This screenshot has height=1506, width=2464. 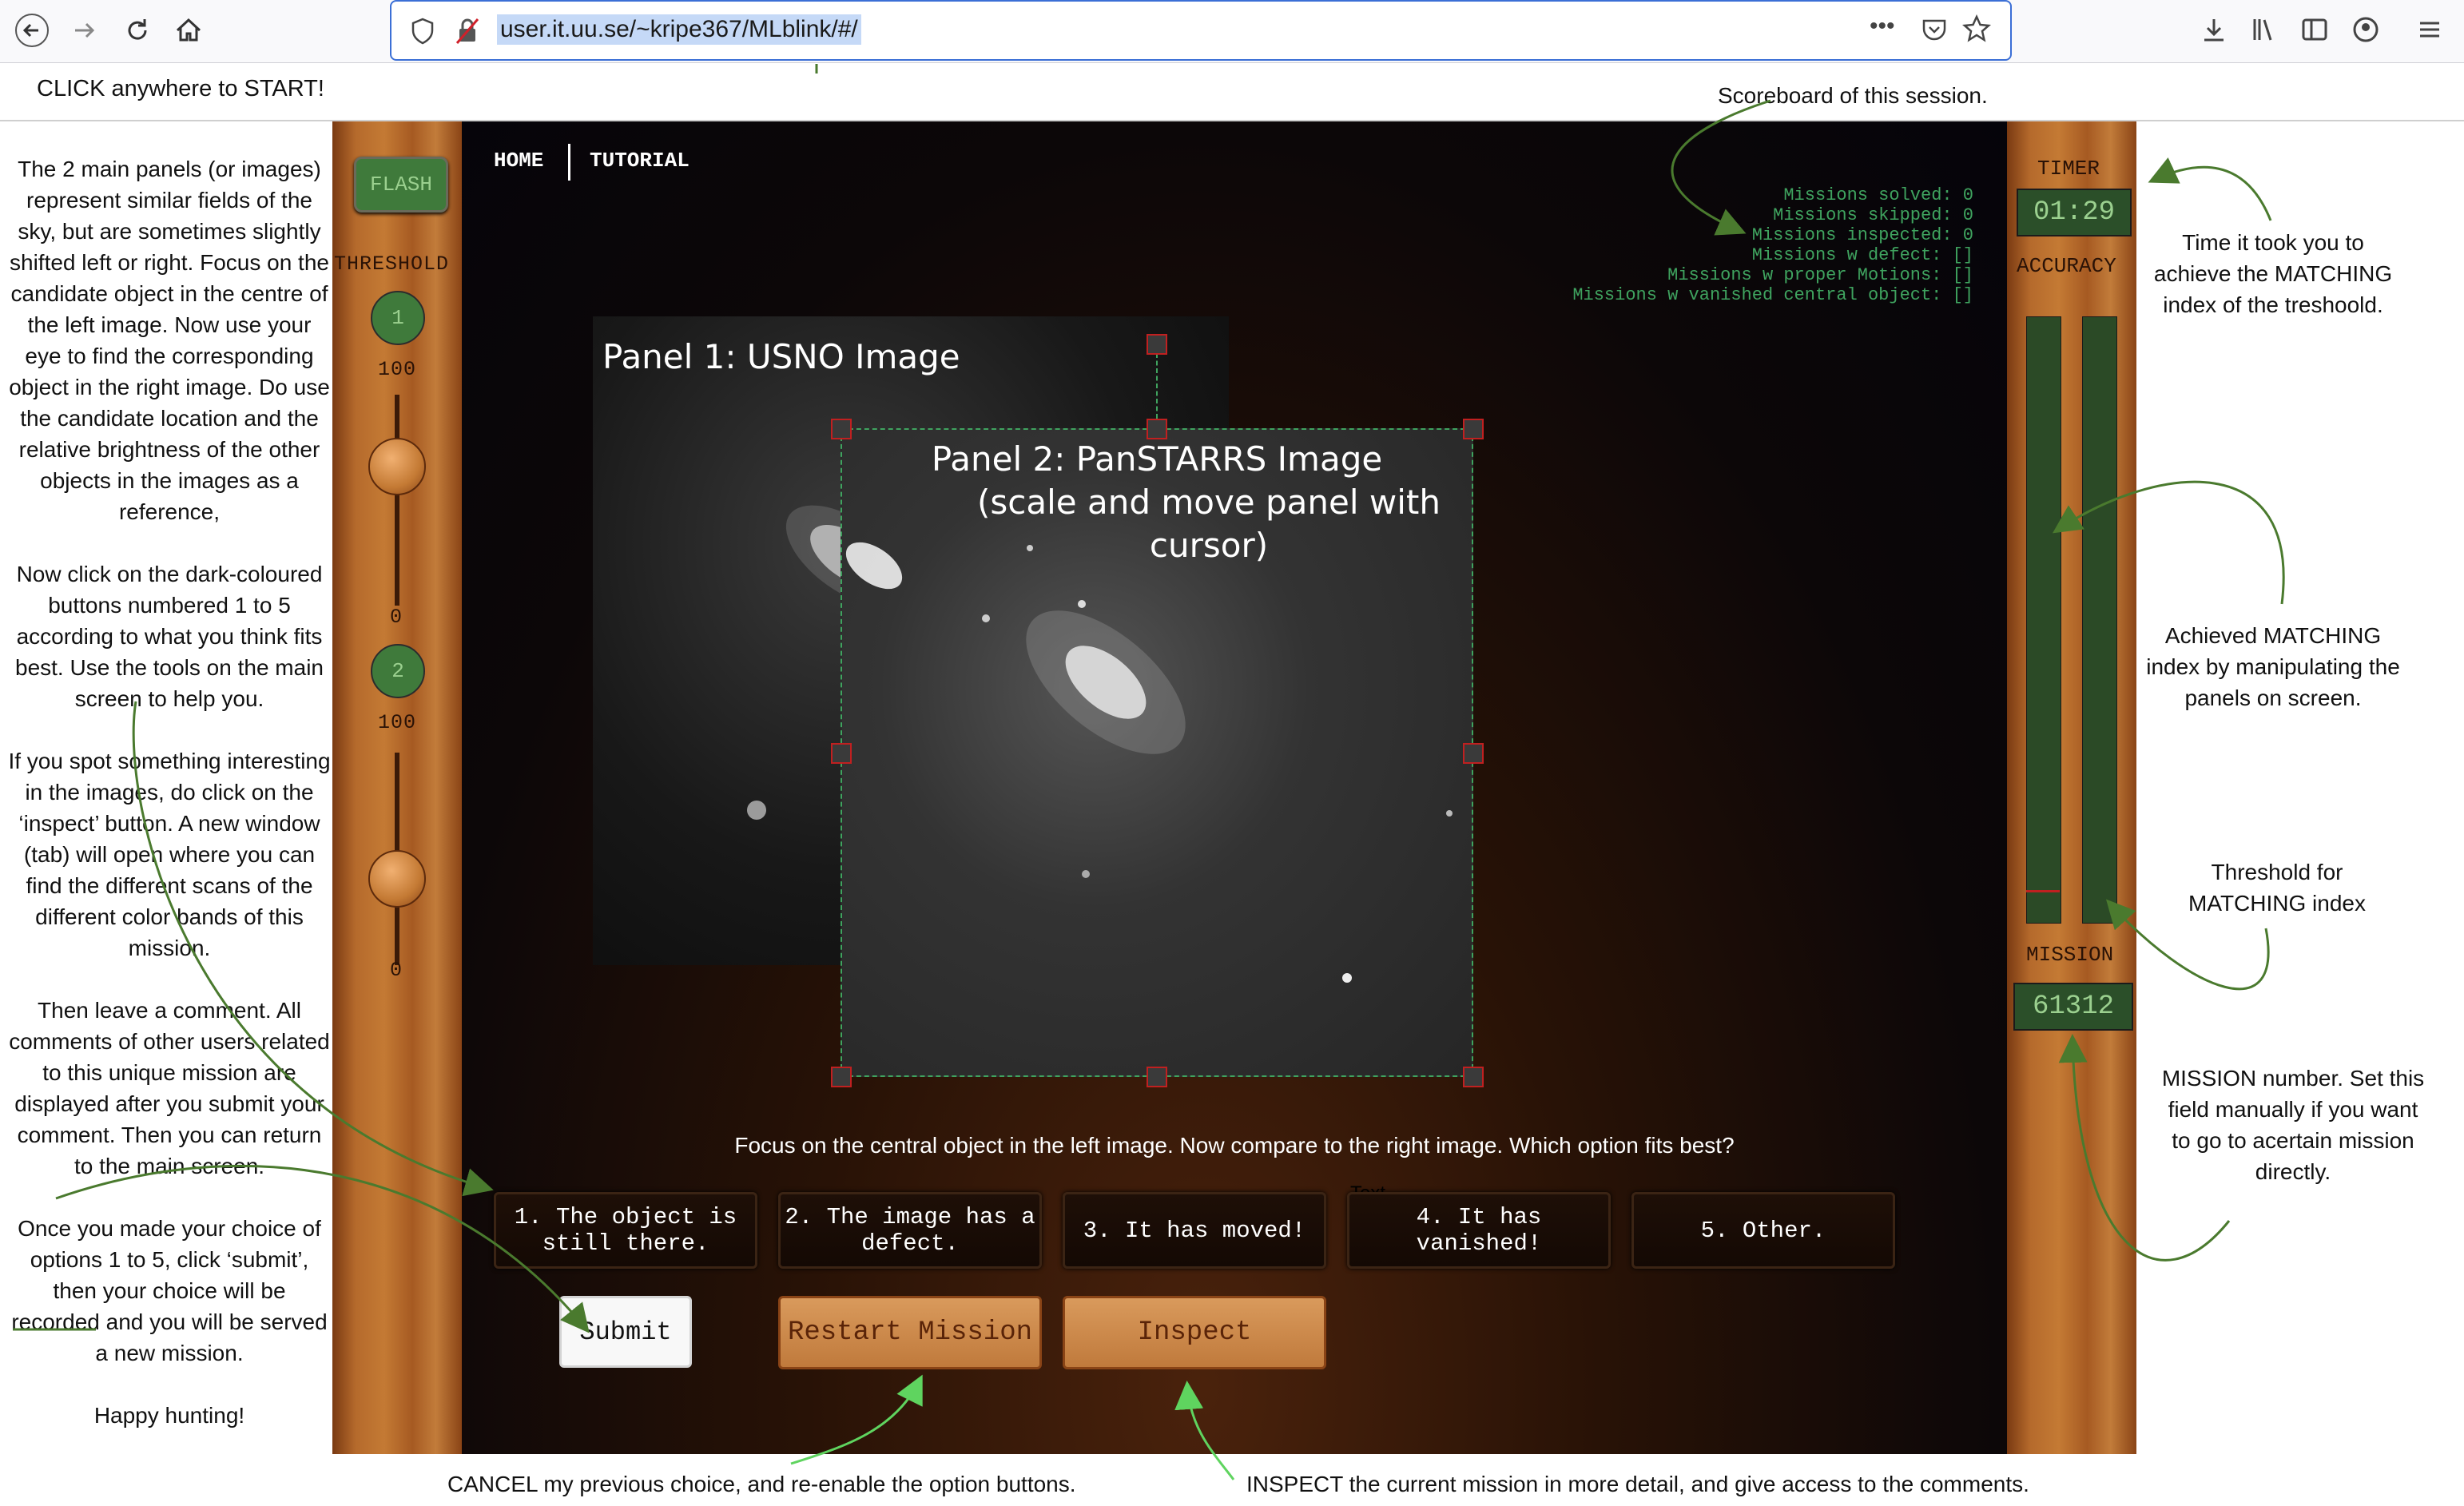 What do you see at coordinates (2430, 30) in the screenshot?
I see `menu-icon` at bounding box center [2430, 30].